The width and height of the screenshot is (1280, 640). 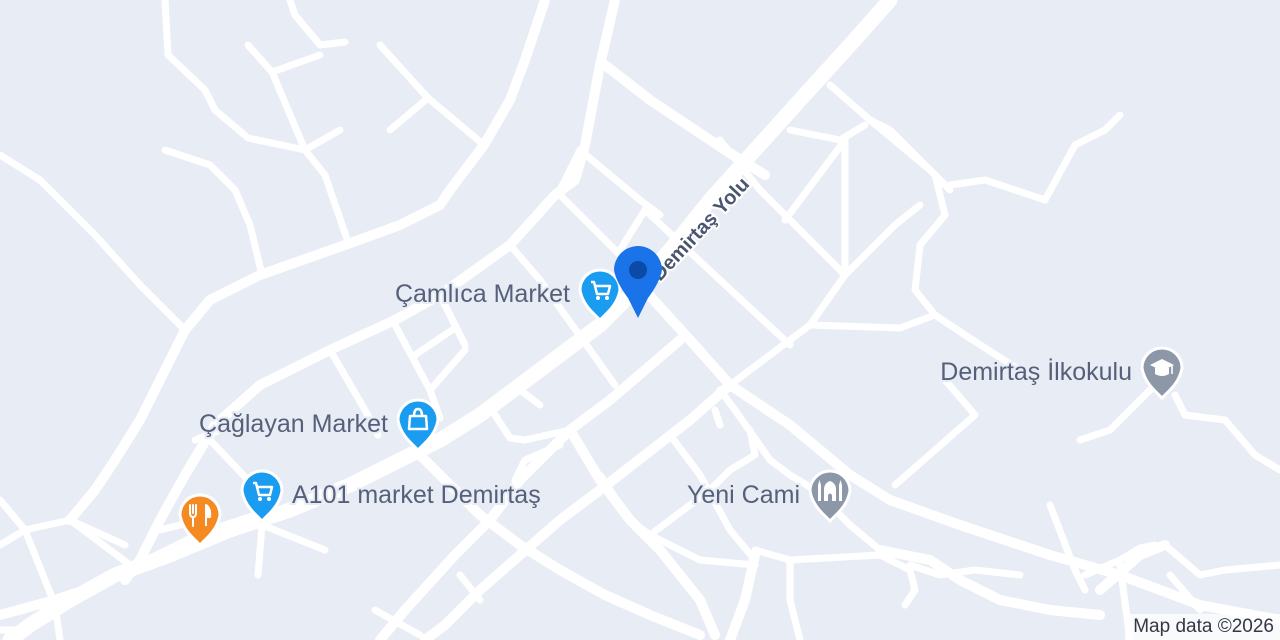 I want to click on poi-camlica-market: Çamlıca Market, so click(x=507, y=295).